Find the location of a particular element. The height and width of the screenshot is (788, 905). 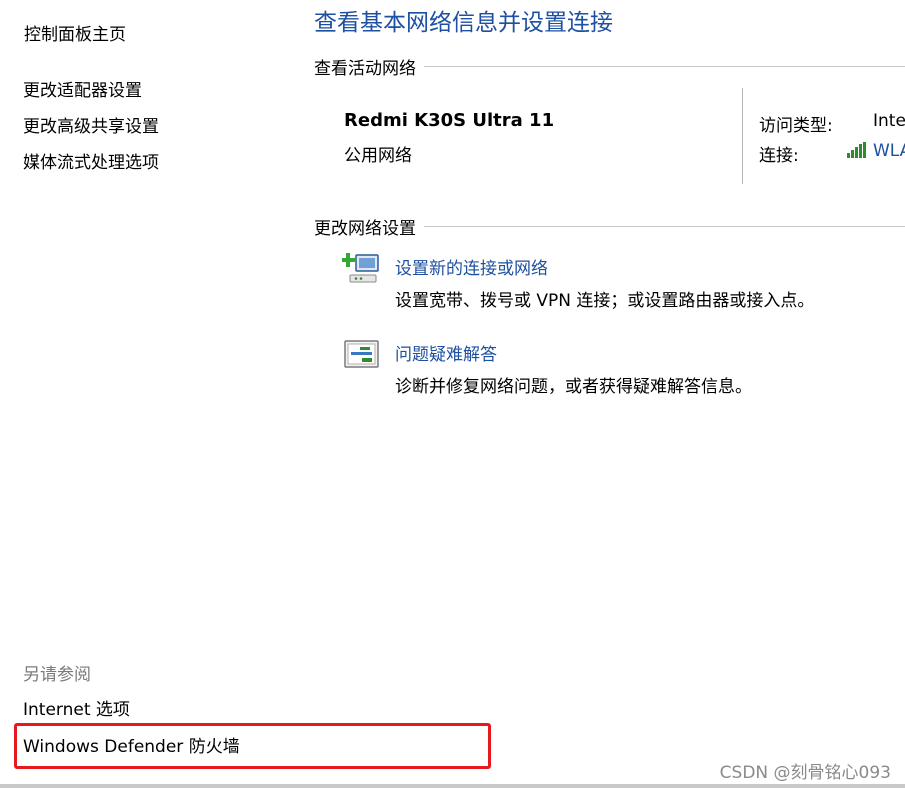

access-type-value: Inte is located at coordinates (889, 121).